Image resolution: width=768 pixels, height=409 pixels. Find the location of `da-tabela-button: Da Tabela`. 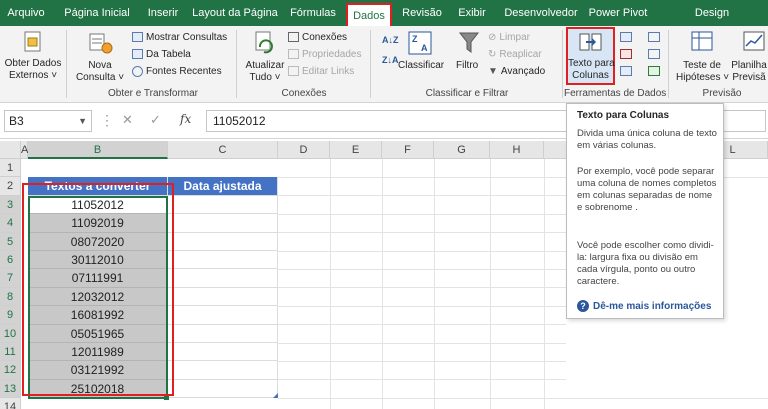

da-tabela-button: Da Tabela is located at coordinates (161, 55).